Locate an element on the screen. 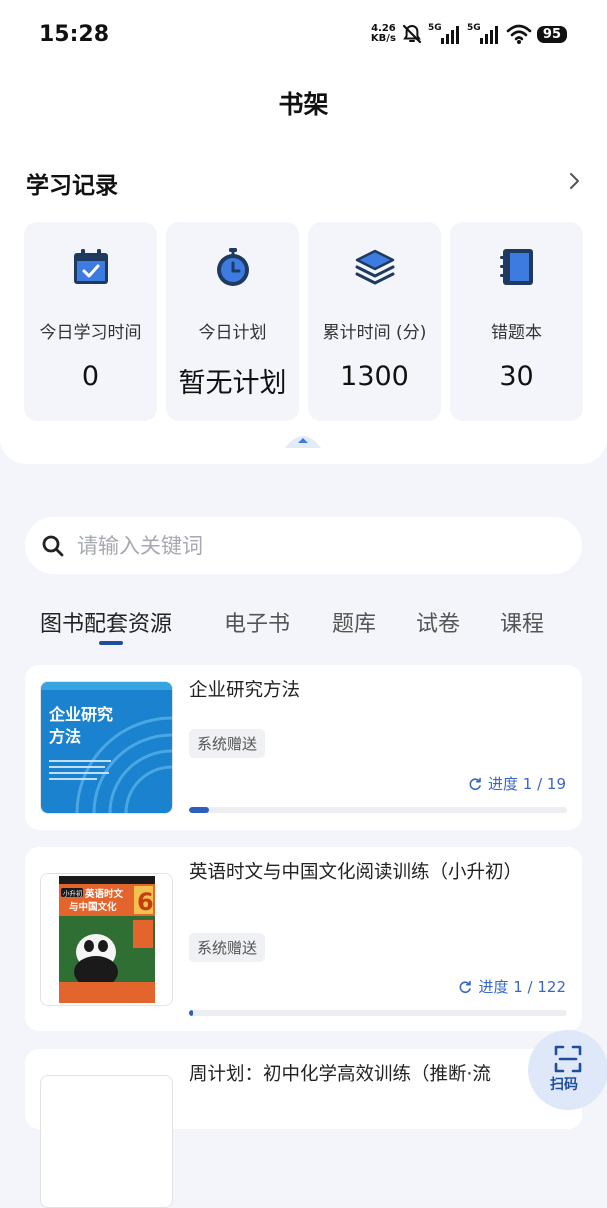 This screenshot has height=1208, width=607. stat-today-plan: 今日计划 暂无计划 is located at coordinates (232, 321).